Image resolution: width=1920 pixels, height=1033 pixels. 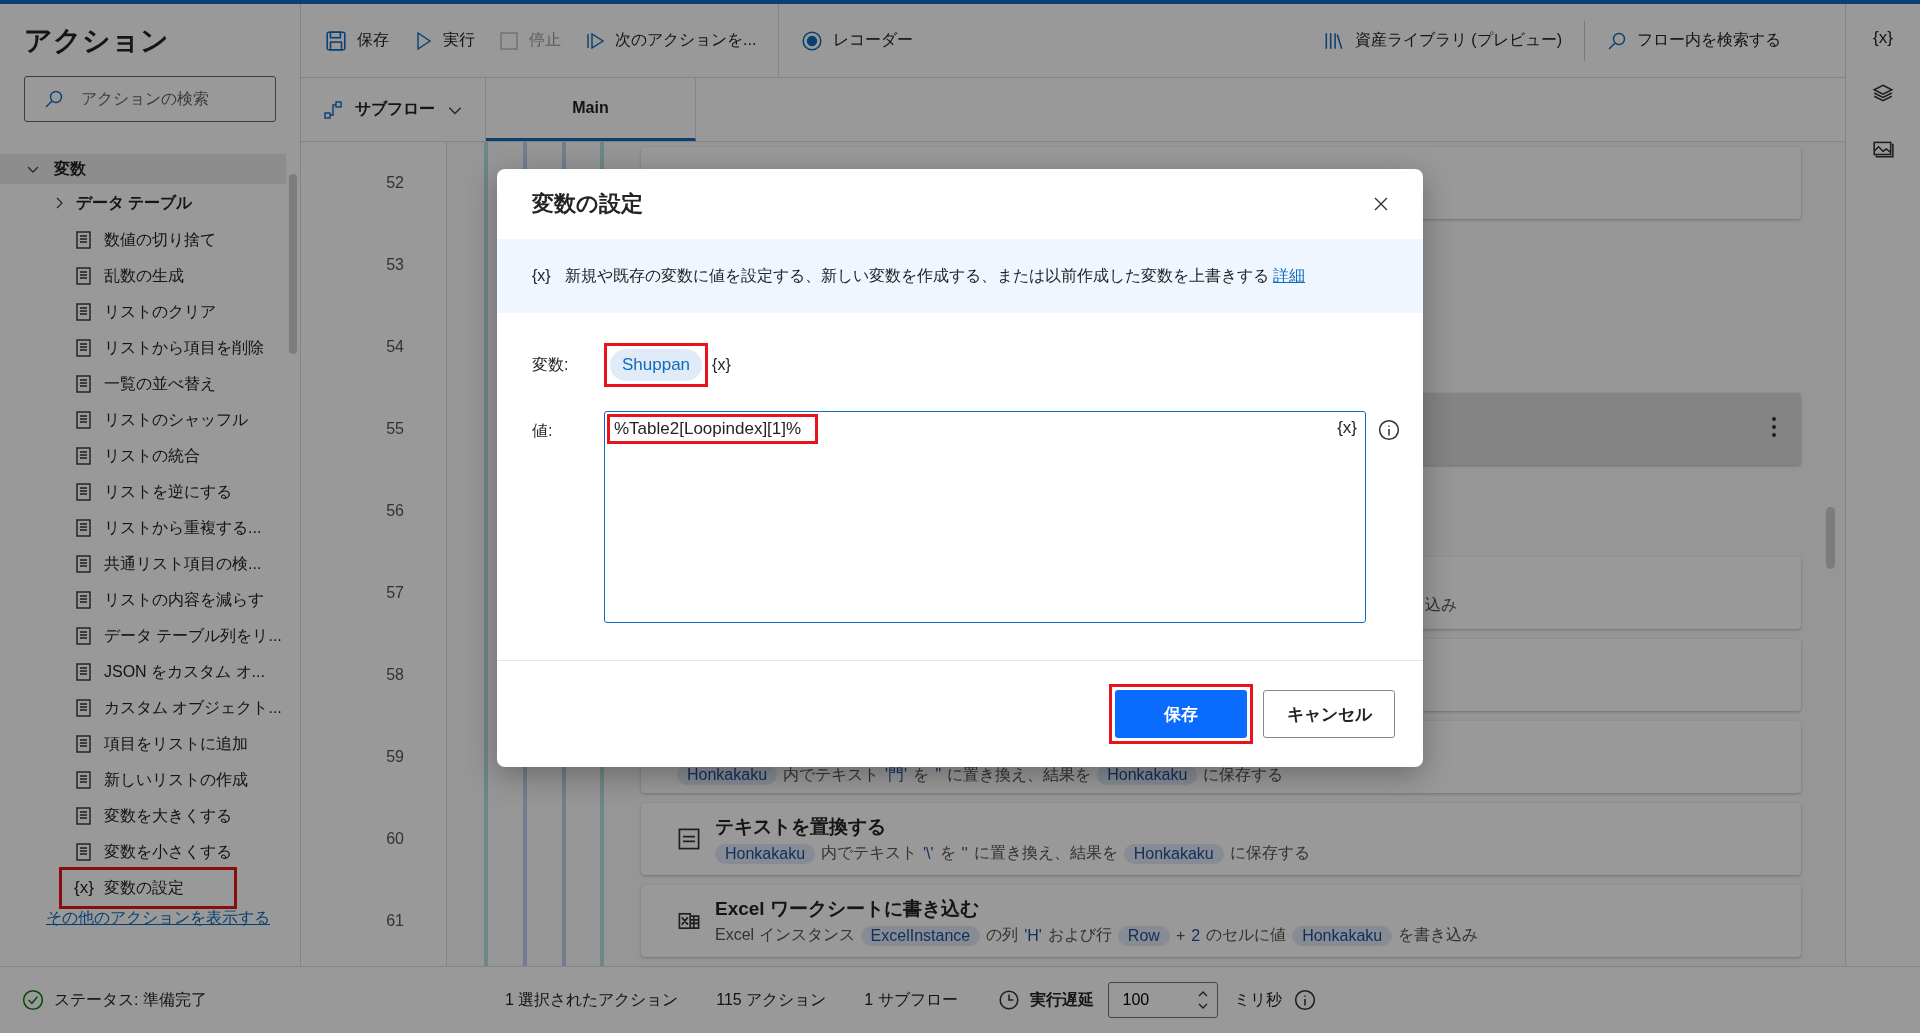 What do you see at coordinates (96, 41) in the screenshot?
I see `panel-title: アクション` at bounding box center [96, 41].